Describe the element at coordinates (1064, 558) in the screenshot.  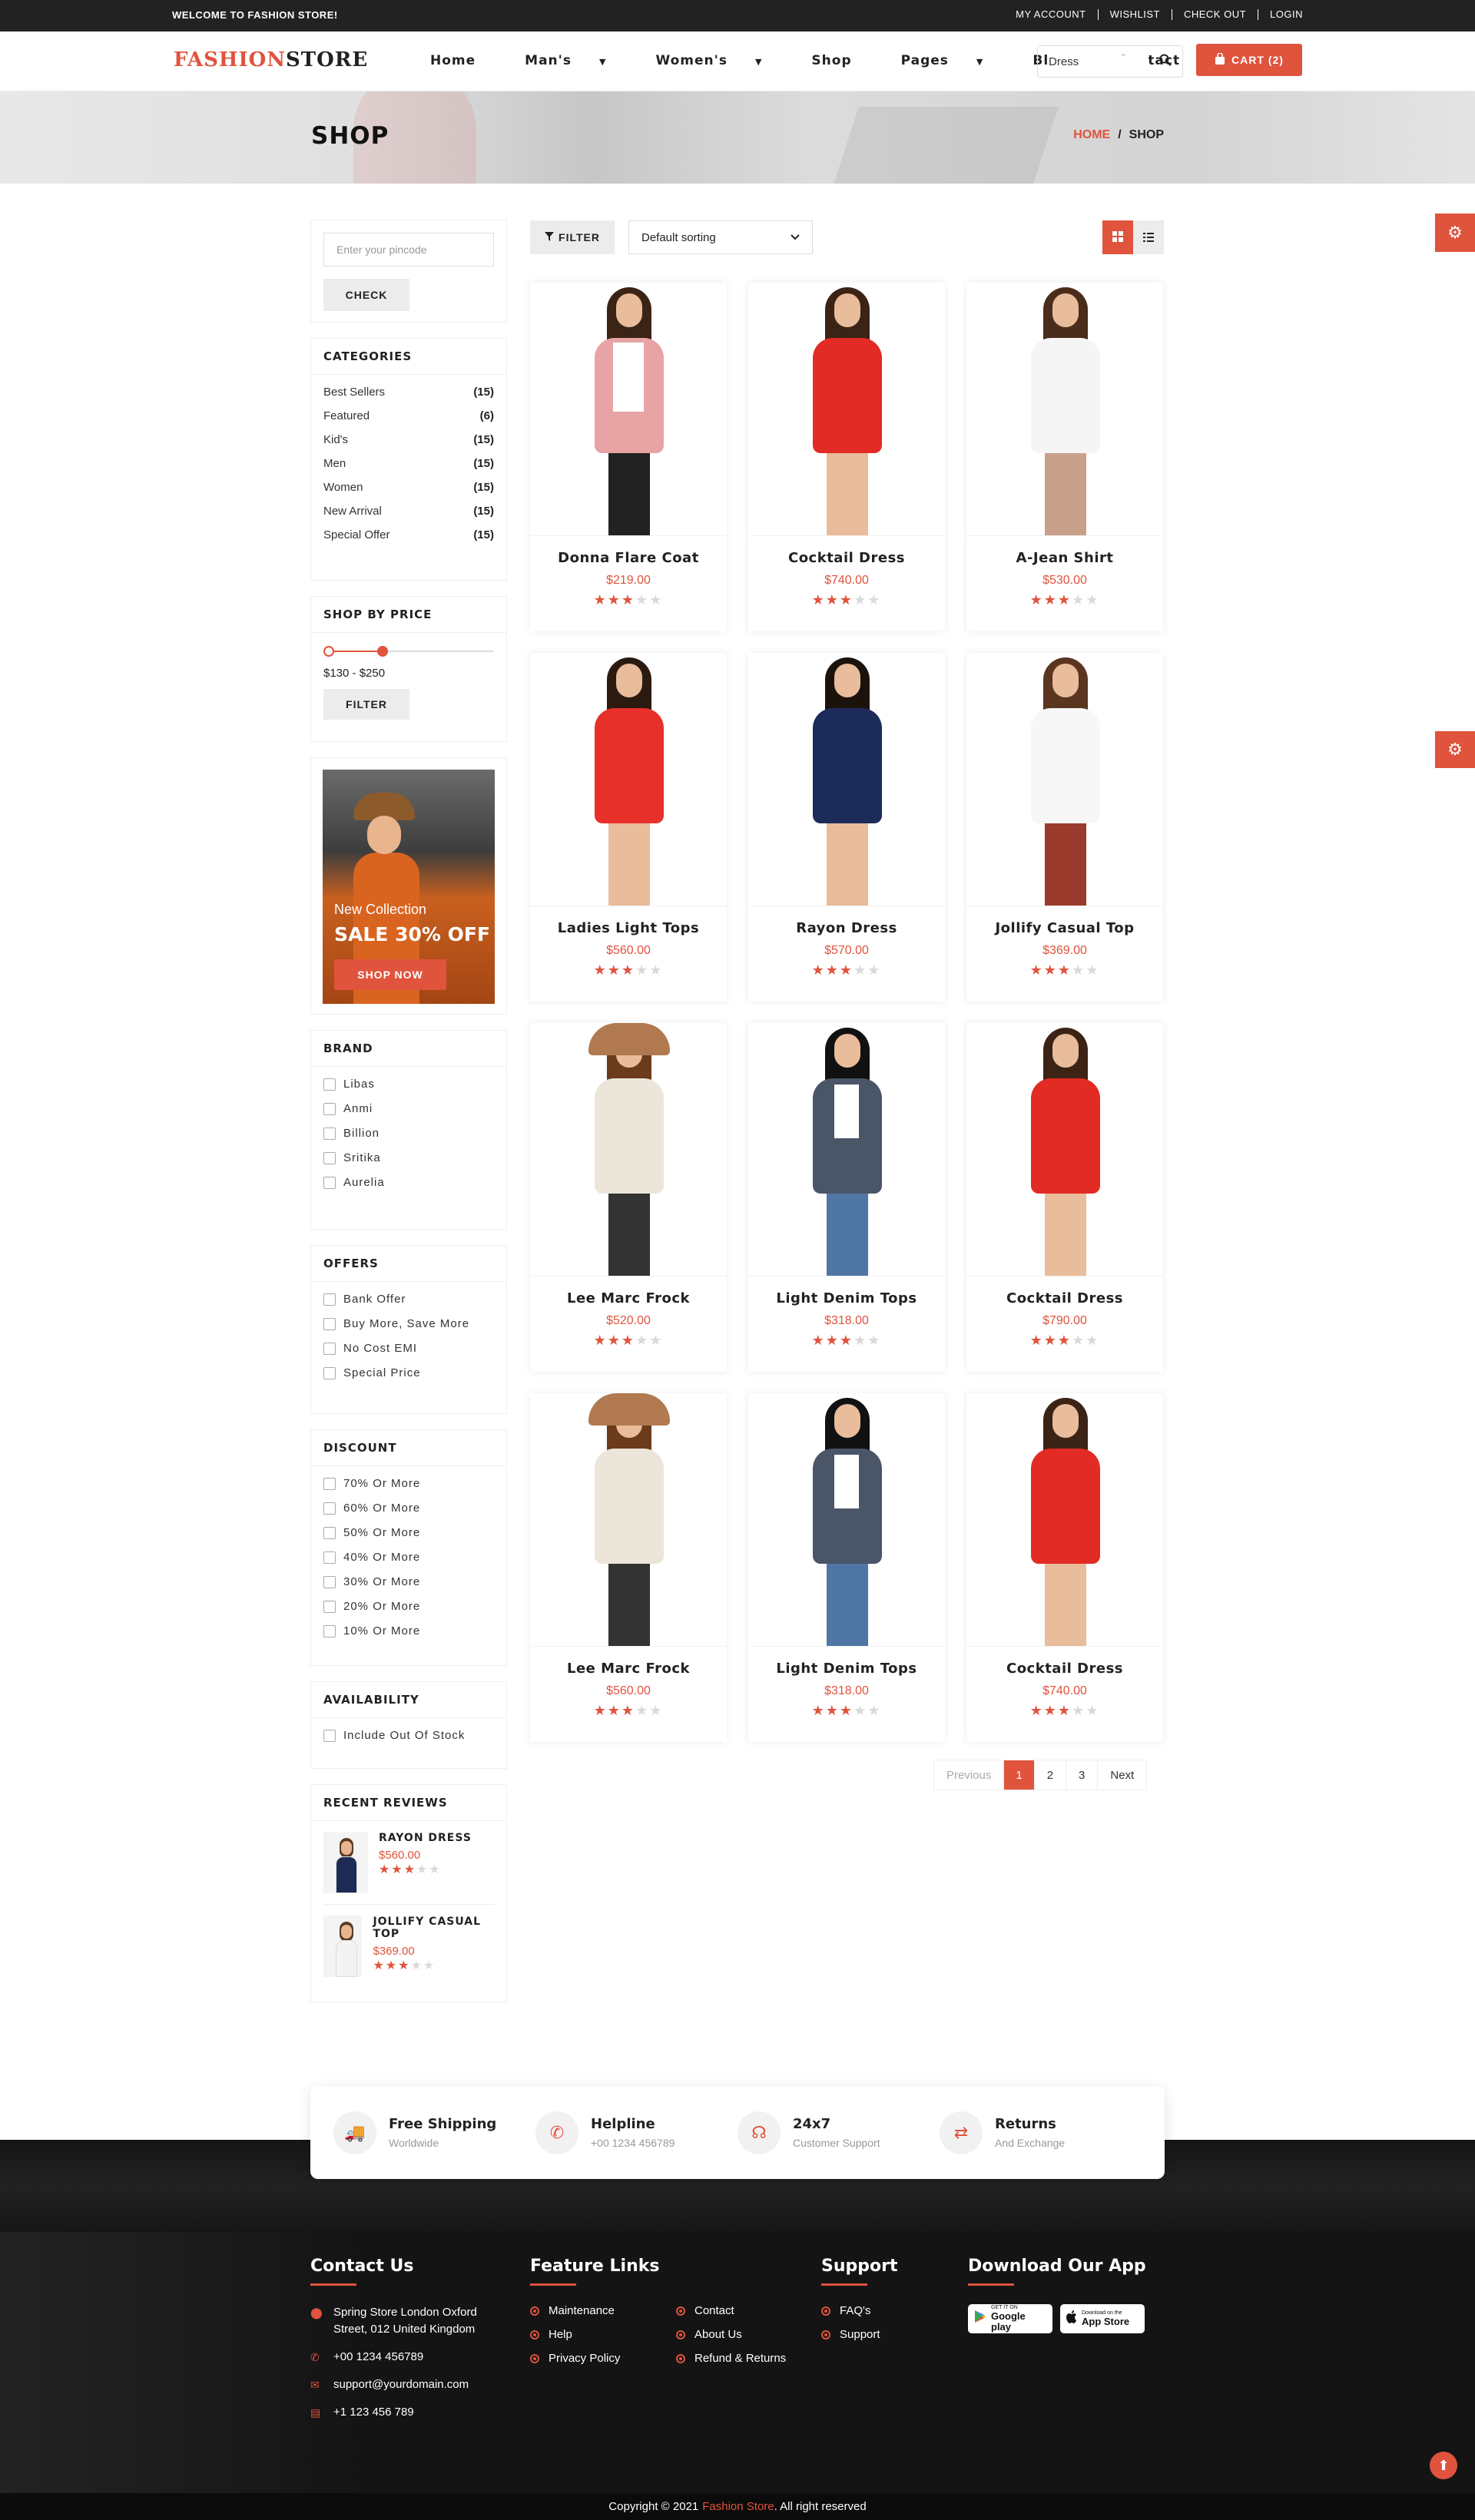
I see `product-name: A-Jean Shirt` at that location.